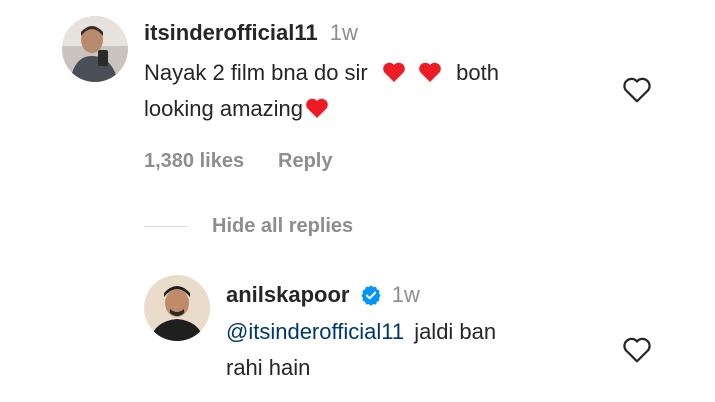 The height and width of the screenshot is (402, 715). I want to click on reply-text-b: rahi hain, so click(268, 367).